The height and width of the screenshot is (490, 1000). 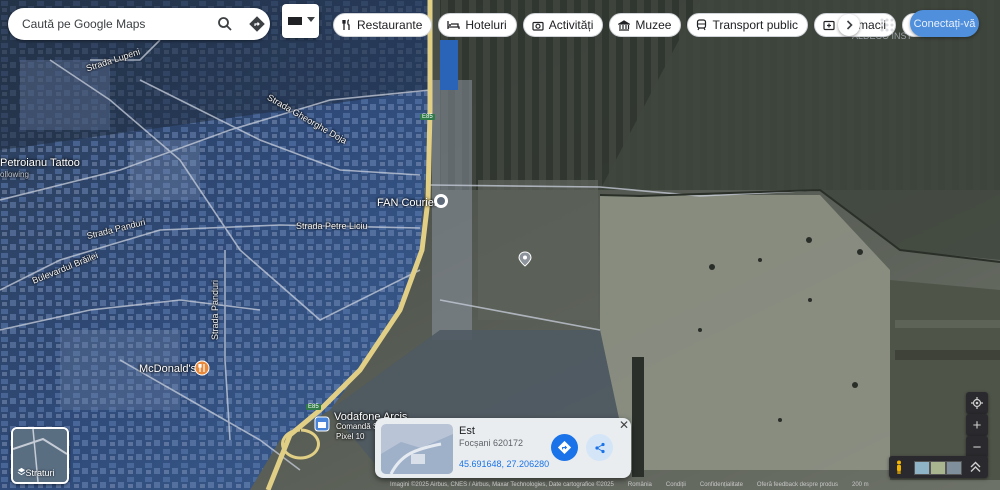 What do you see at coordinates (427, 117) in the screenshot?
I see `route-shield-e85-top: E85` at bounding box center [427, 117].